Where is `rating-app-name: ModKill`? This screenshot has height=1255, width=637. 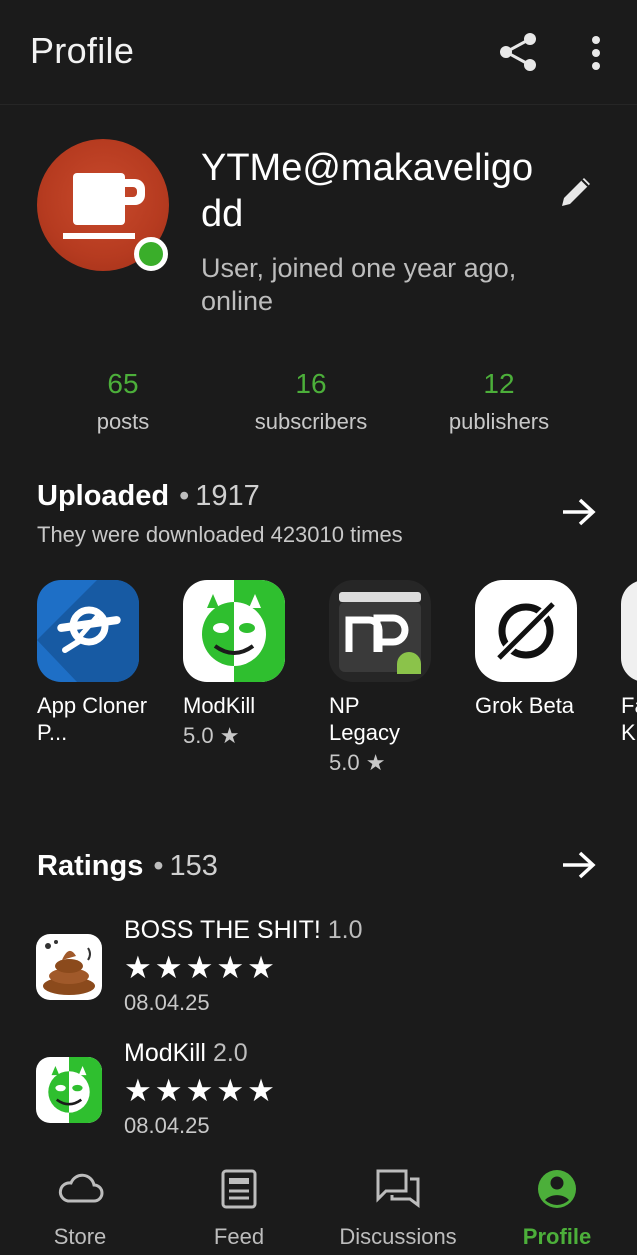
rating-app-name: ModKill is located at coordinates (165, 1053).